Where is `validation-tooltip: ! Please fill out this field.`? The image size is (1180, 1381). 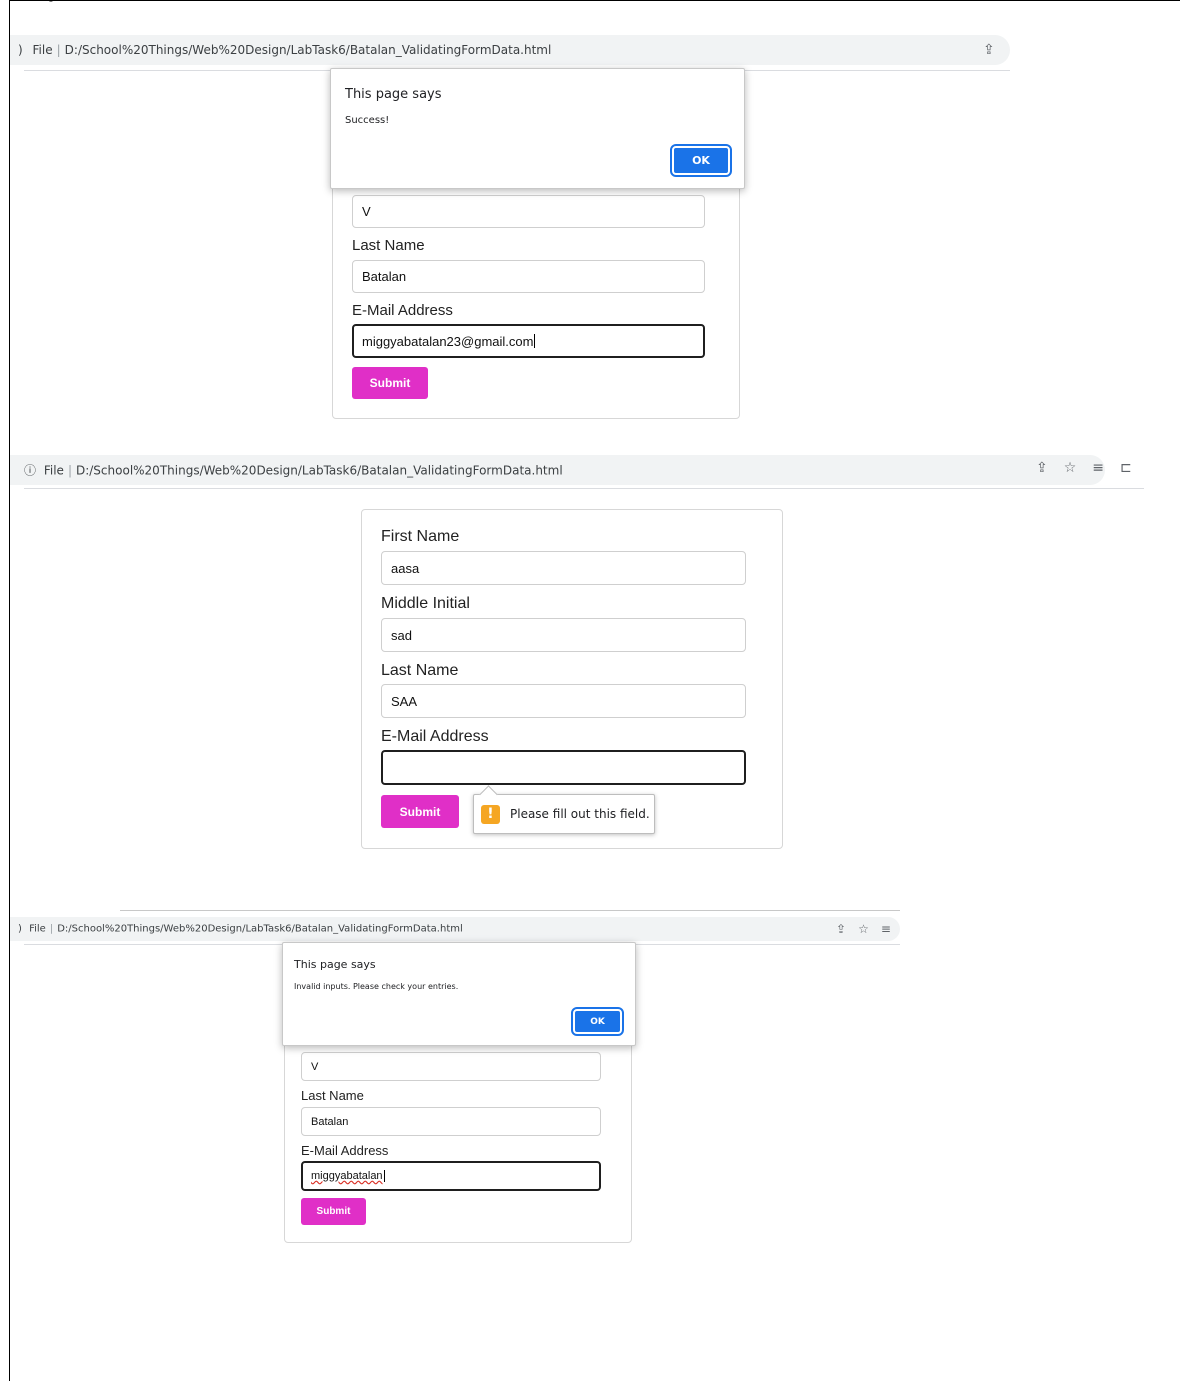
validation-tooltip: ! Please fill out this field. is located at coordinates (564, 809).